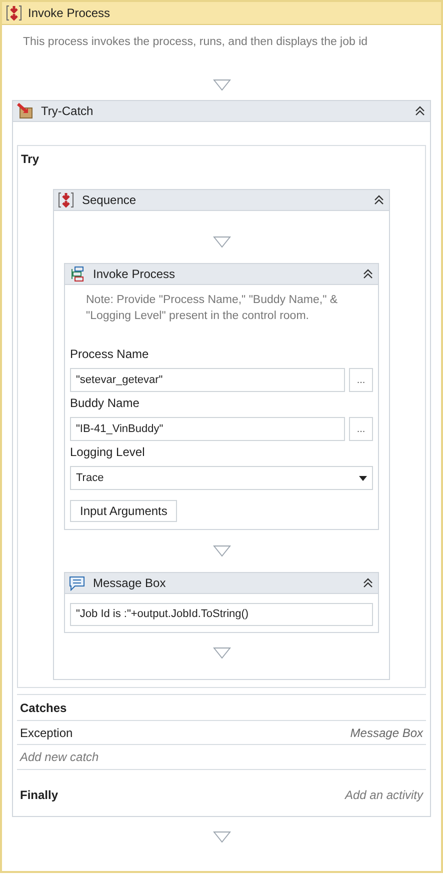 Image resolution: width=443 pixels, height=878 pixels. What do you see at coordinates (221, 201) in the screenshot?
I see `activity-header: Sequence` at bounding box center [221, 201].